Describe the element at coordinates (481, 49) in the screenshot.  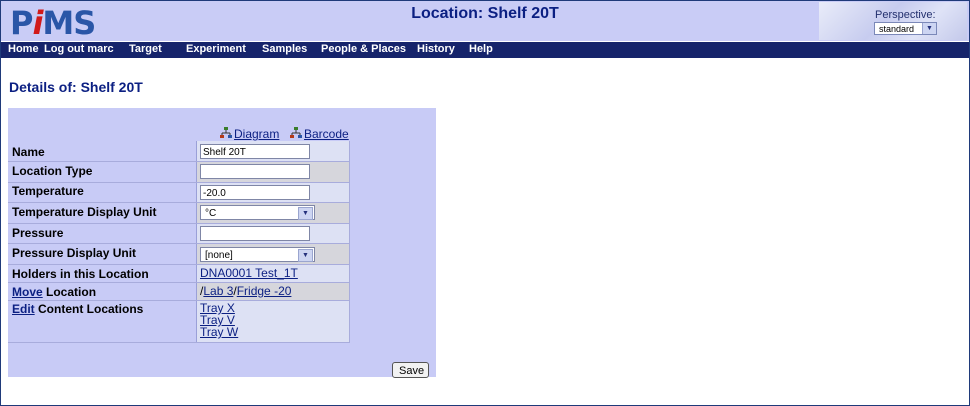
I see `nav-help: Help` at that location.